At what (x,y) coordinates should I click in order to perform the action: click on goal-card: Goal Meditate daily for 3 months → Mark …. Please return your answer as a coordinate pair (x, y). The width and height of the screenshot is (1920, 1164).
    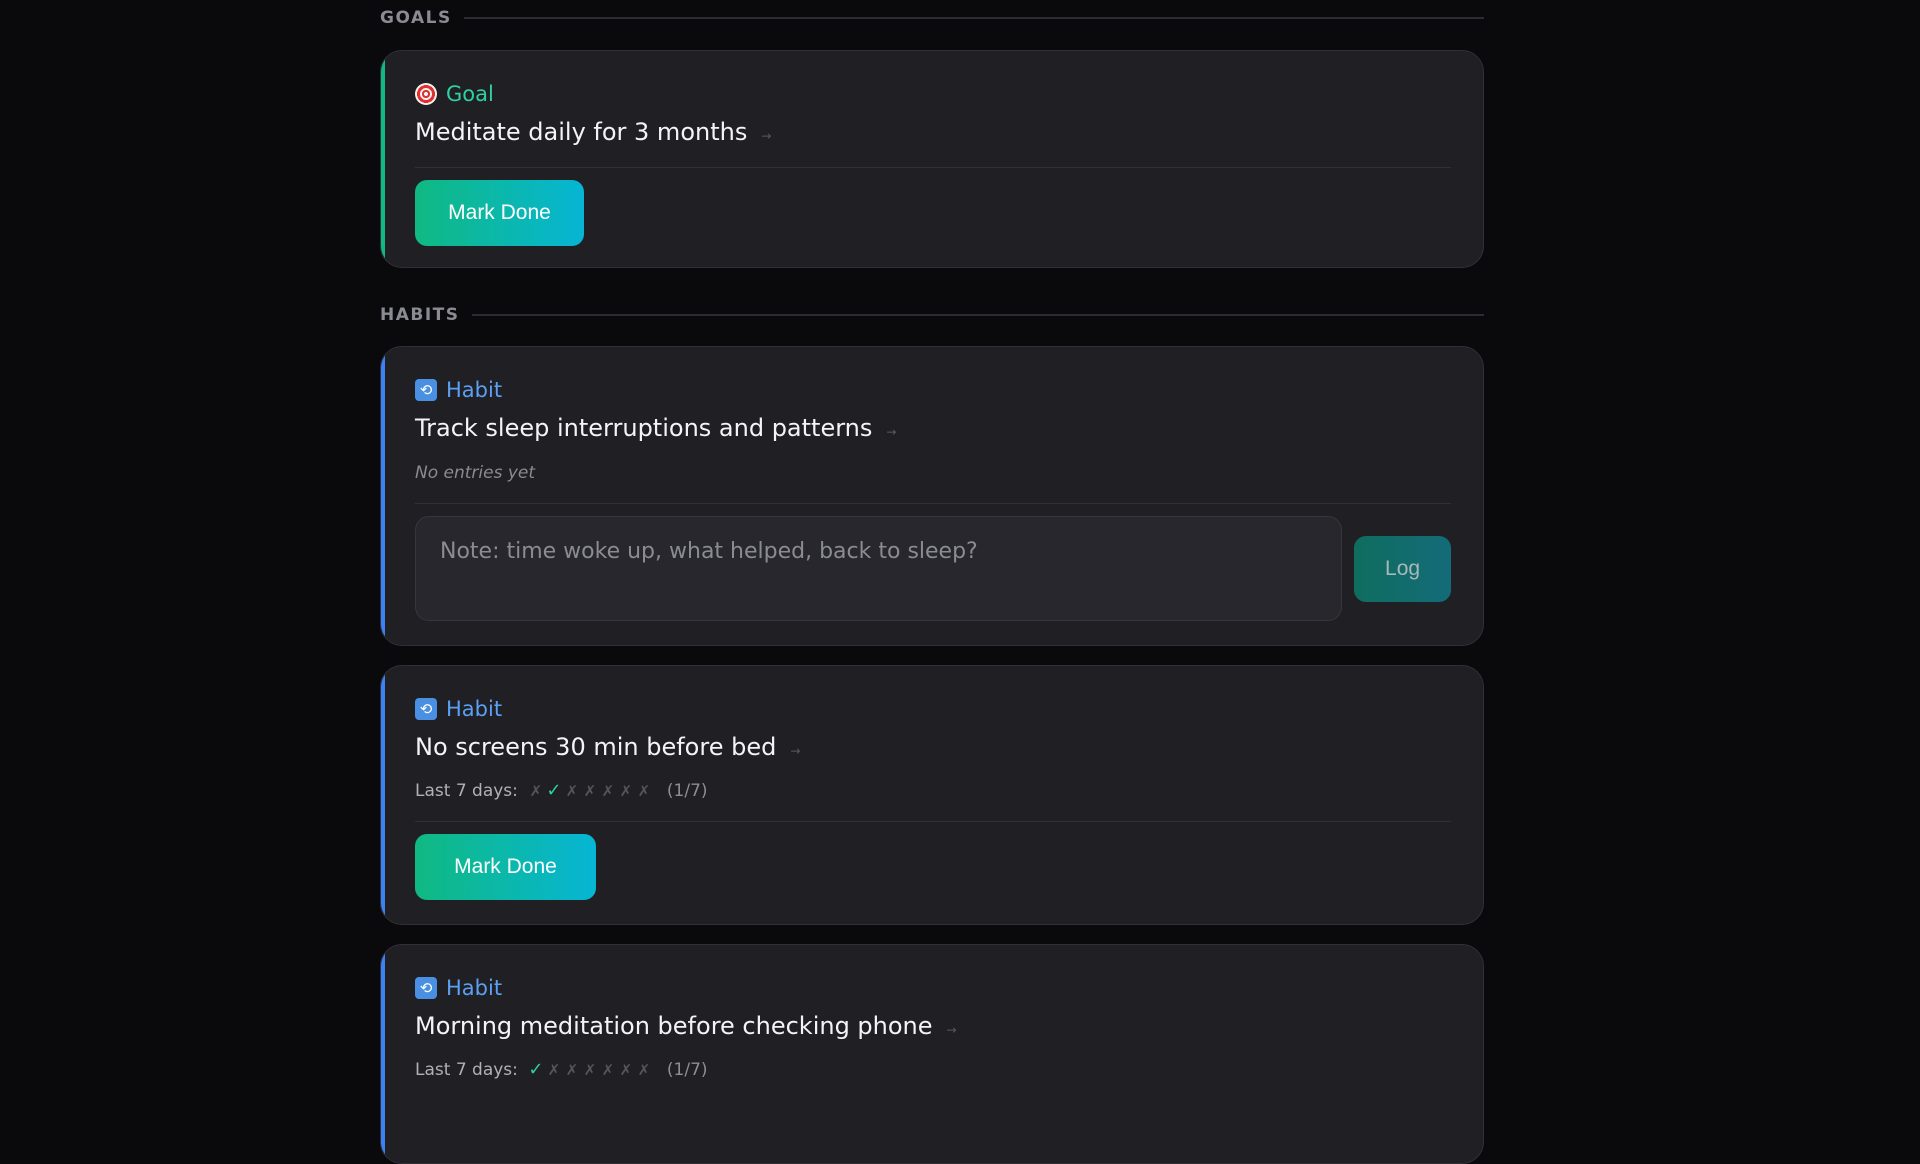
    Looking at the image, I should click on (932, 159).